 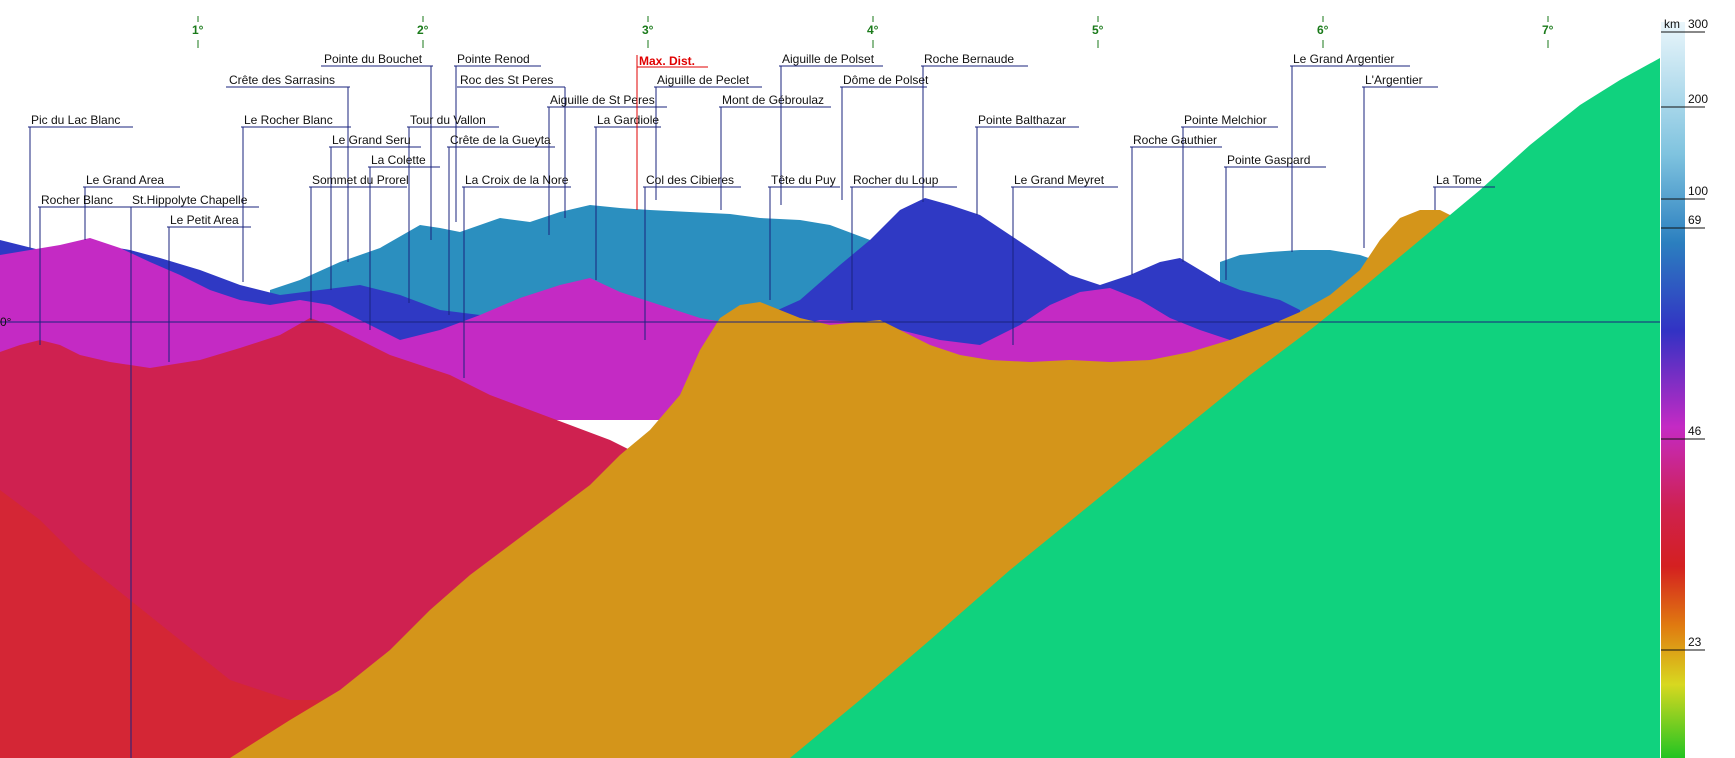 What do you see at coordinates (190, 200) in the screenshot?
I see `peak-label-text: St.Hippolyte Chapelle` at bounding box center [190, 200].